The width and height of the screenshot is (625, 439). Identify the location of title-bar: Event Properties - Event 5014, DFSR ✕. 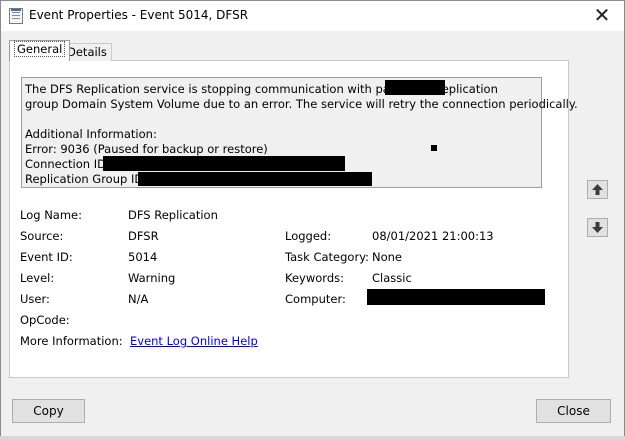
(312, 16).